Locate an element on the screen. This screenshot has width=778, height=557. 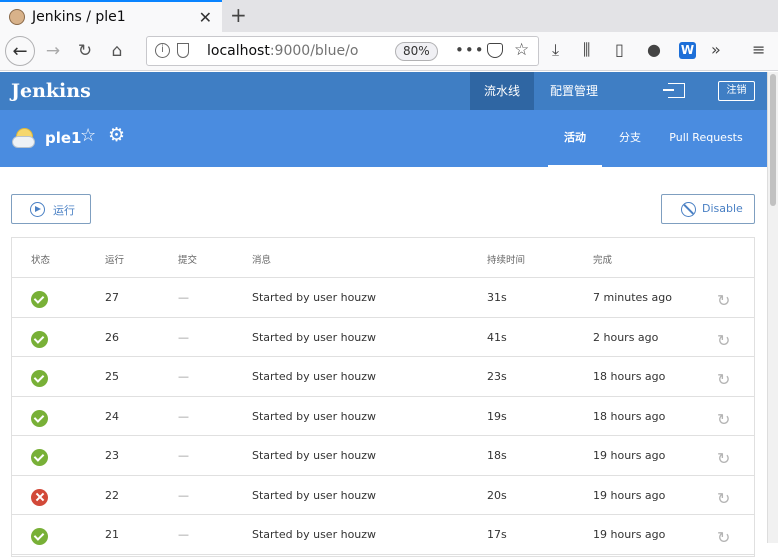
exit-classic-icon is located at coordinates (674, 90).